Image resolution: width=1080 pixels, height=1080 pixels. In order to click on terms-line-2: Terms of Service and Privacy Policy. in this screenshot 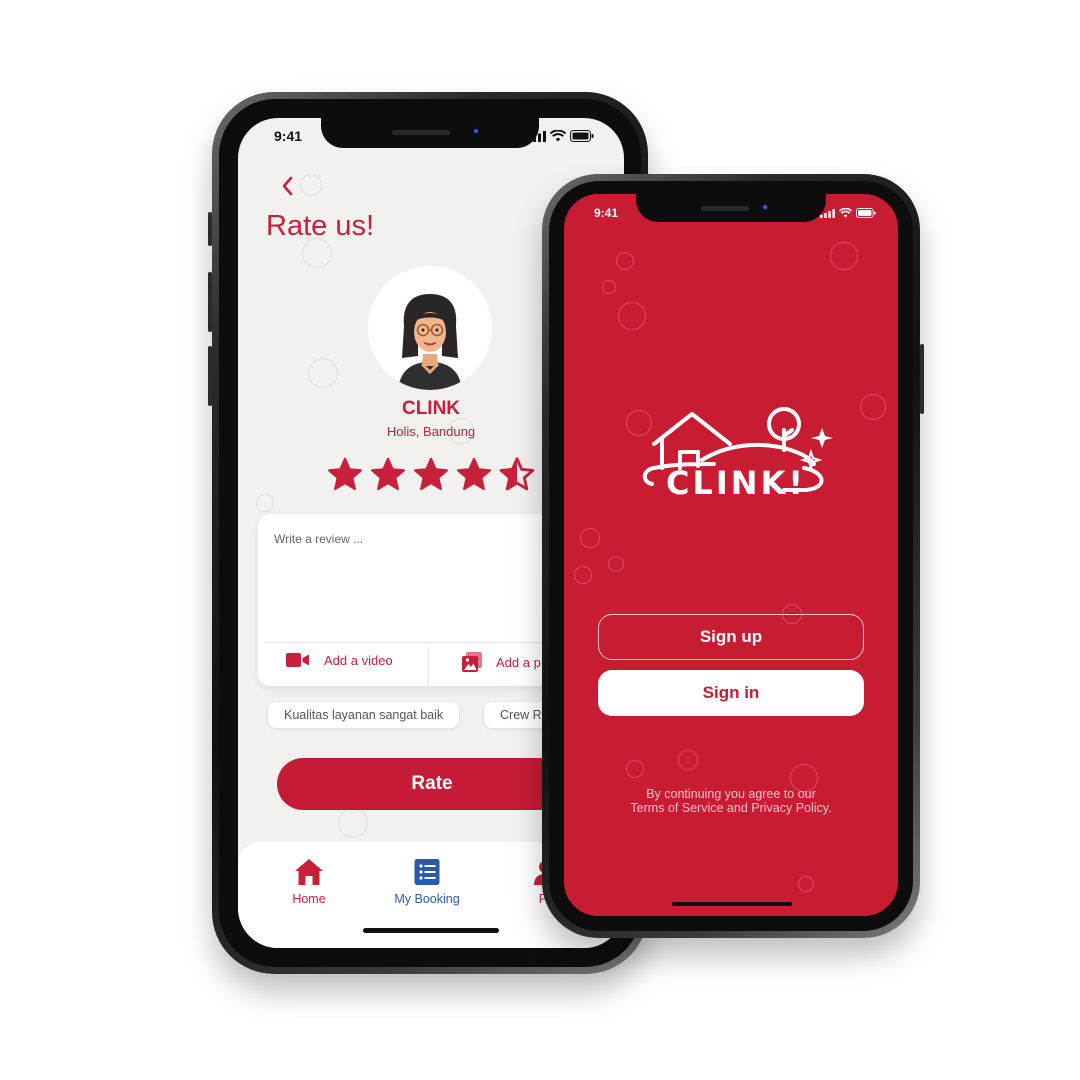, I will do `click(731, 808)`.